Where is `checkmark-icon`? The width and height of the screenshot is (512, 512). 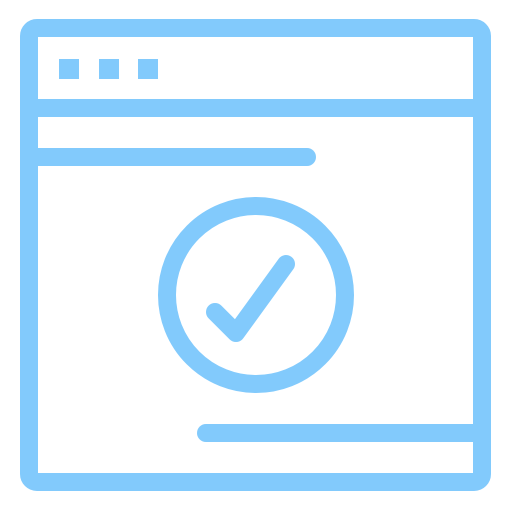
checkmark-icon is located at coordinates (250, 298).